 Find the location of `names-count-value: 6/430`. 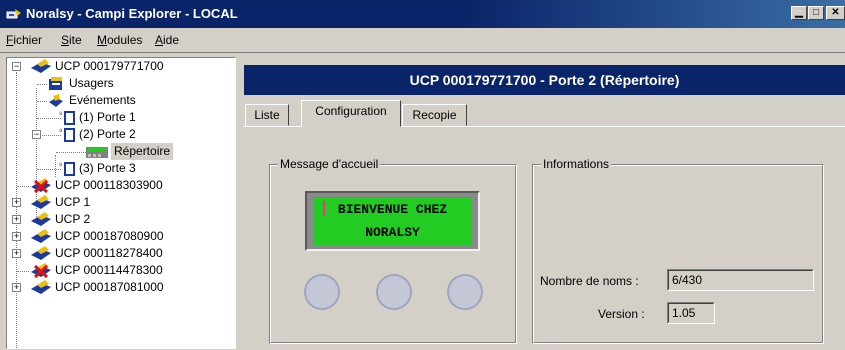

names-count-value: 6/430 is located at coordinates (740, 280).